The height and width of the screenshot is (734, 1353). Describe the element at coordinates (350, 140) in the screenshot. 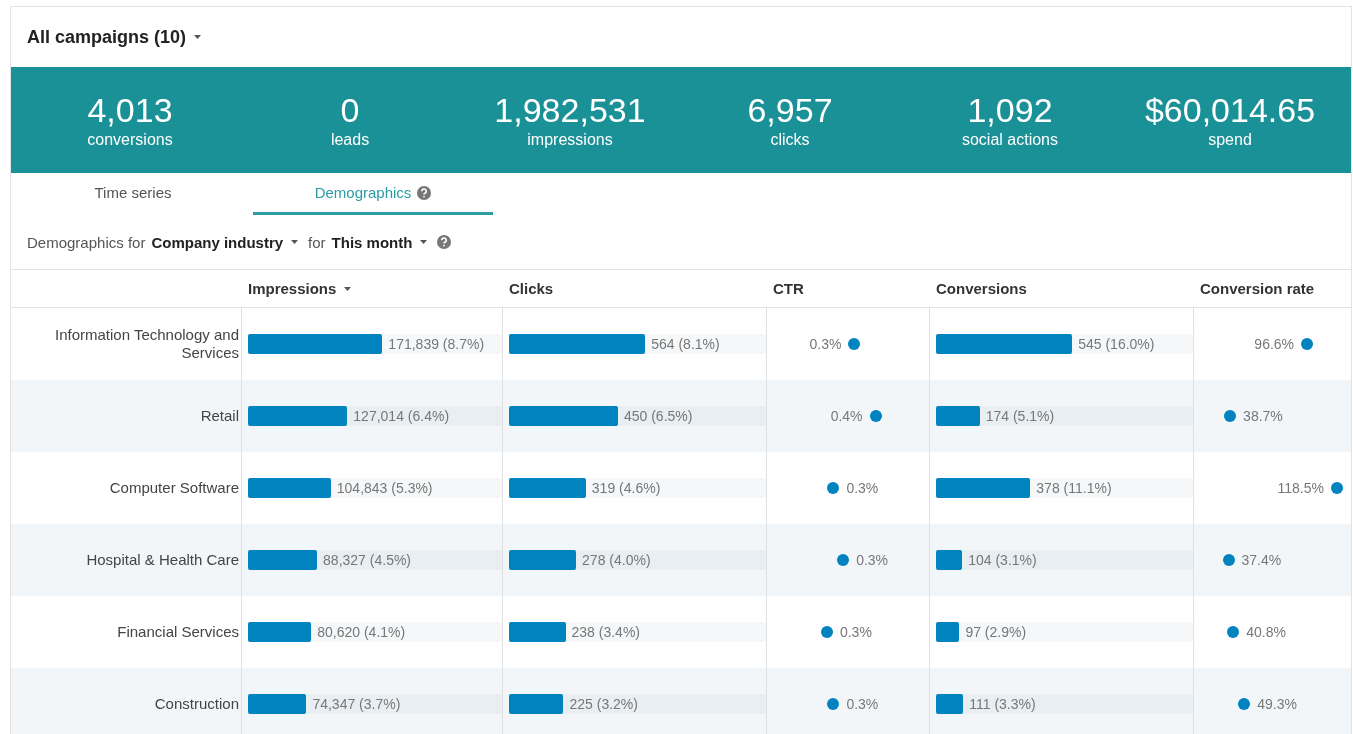

I see `stat-label: leads` at that location.